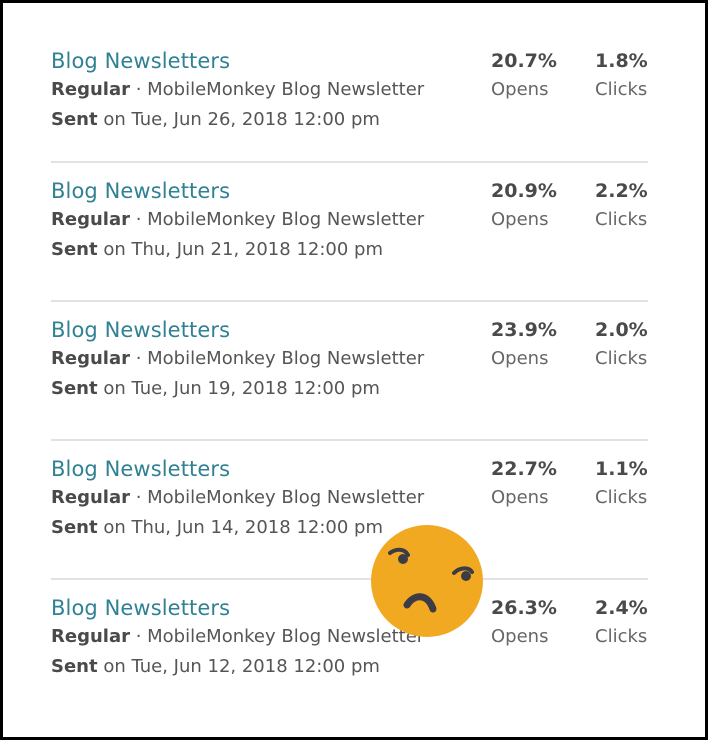  I want to click on clicks-stat: 2.4% Clicks, so click(621, 623).